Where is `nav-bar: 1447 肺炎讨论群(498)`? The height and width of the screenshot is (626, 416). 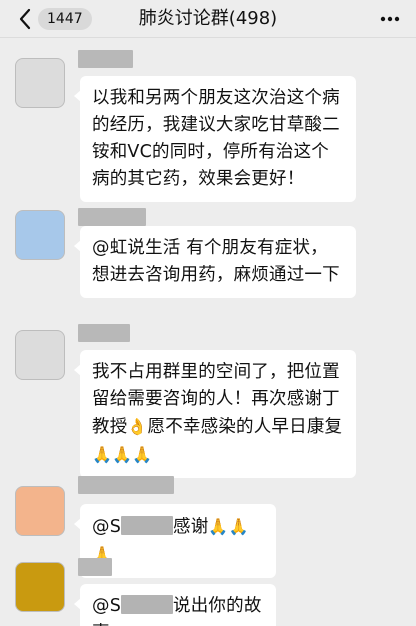
nav-bar: 1447 肺炎讨论群(498) is located at coordinates (208, 19).